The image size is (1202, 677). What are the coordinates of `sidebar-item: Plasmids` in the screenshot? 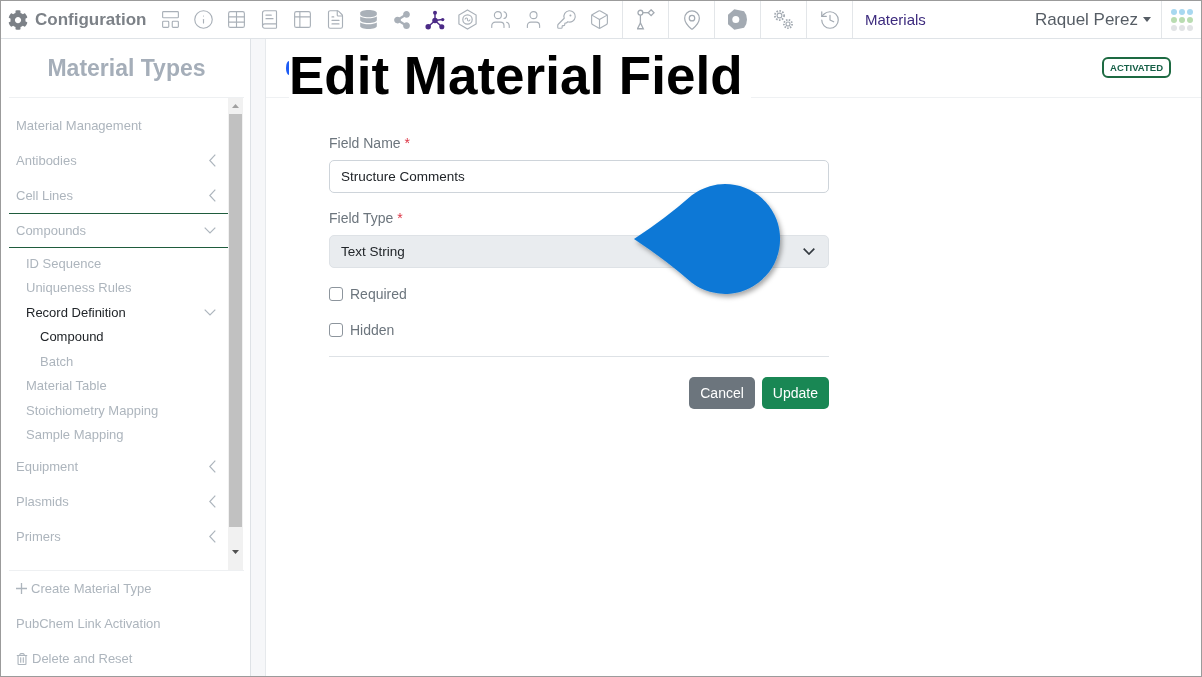 It's located at (118, 501).